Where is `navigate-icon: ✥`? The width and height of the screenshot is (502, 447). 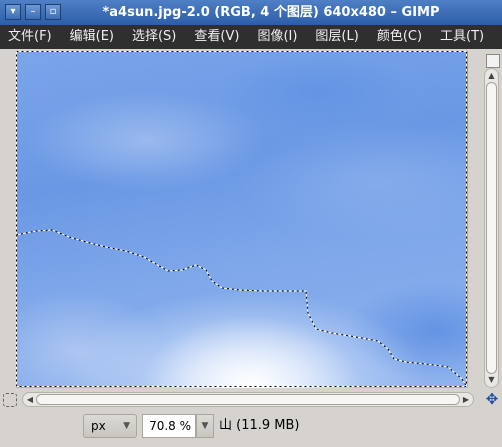 navigate-icon: ✥ is located at coordinates (492, 399).